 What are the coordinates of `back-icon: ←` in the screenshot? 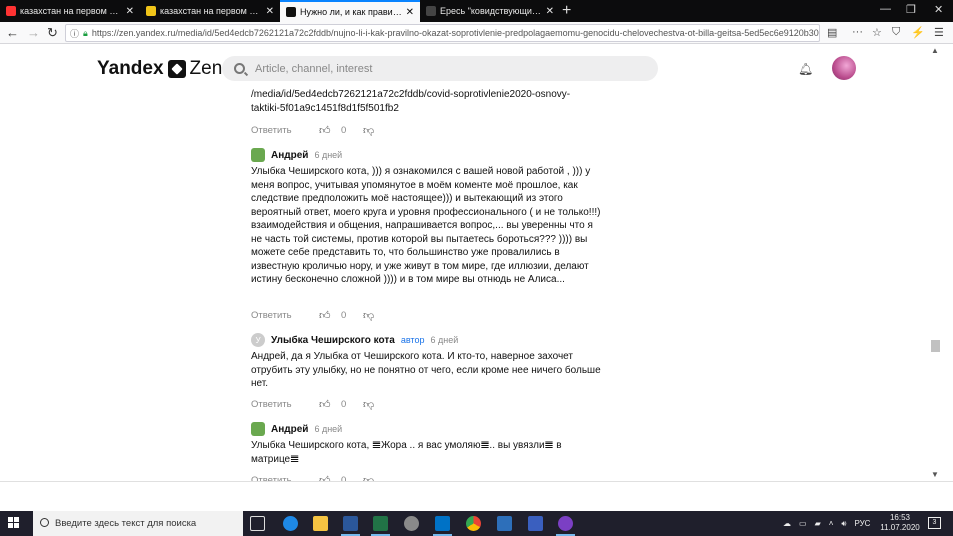 It's located at (12, 32).